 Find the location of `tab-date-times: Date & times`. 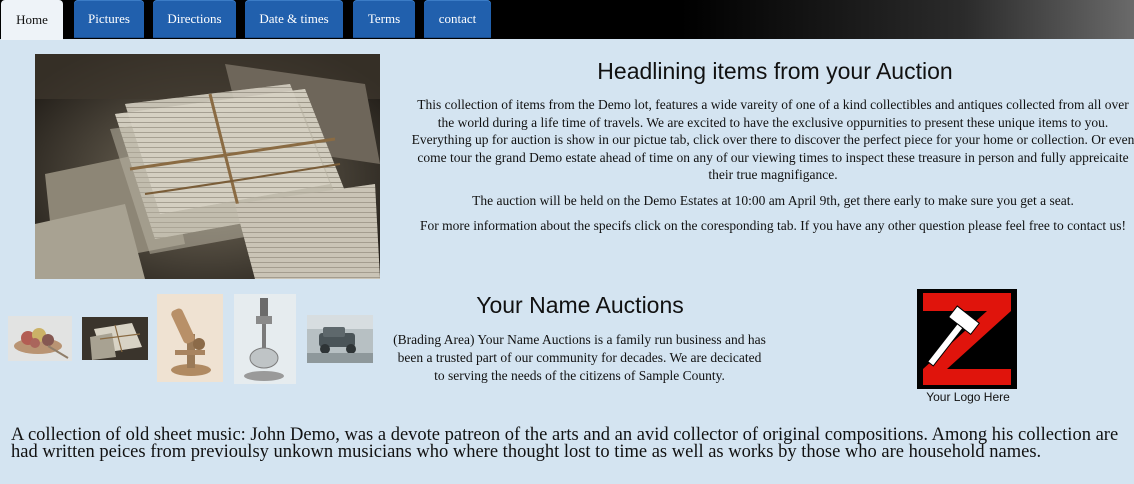

tab-date-times: Date & times is located at coordinates (294, 19).